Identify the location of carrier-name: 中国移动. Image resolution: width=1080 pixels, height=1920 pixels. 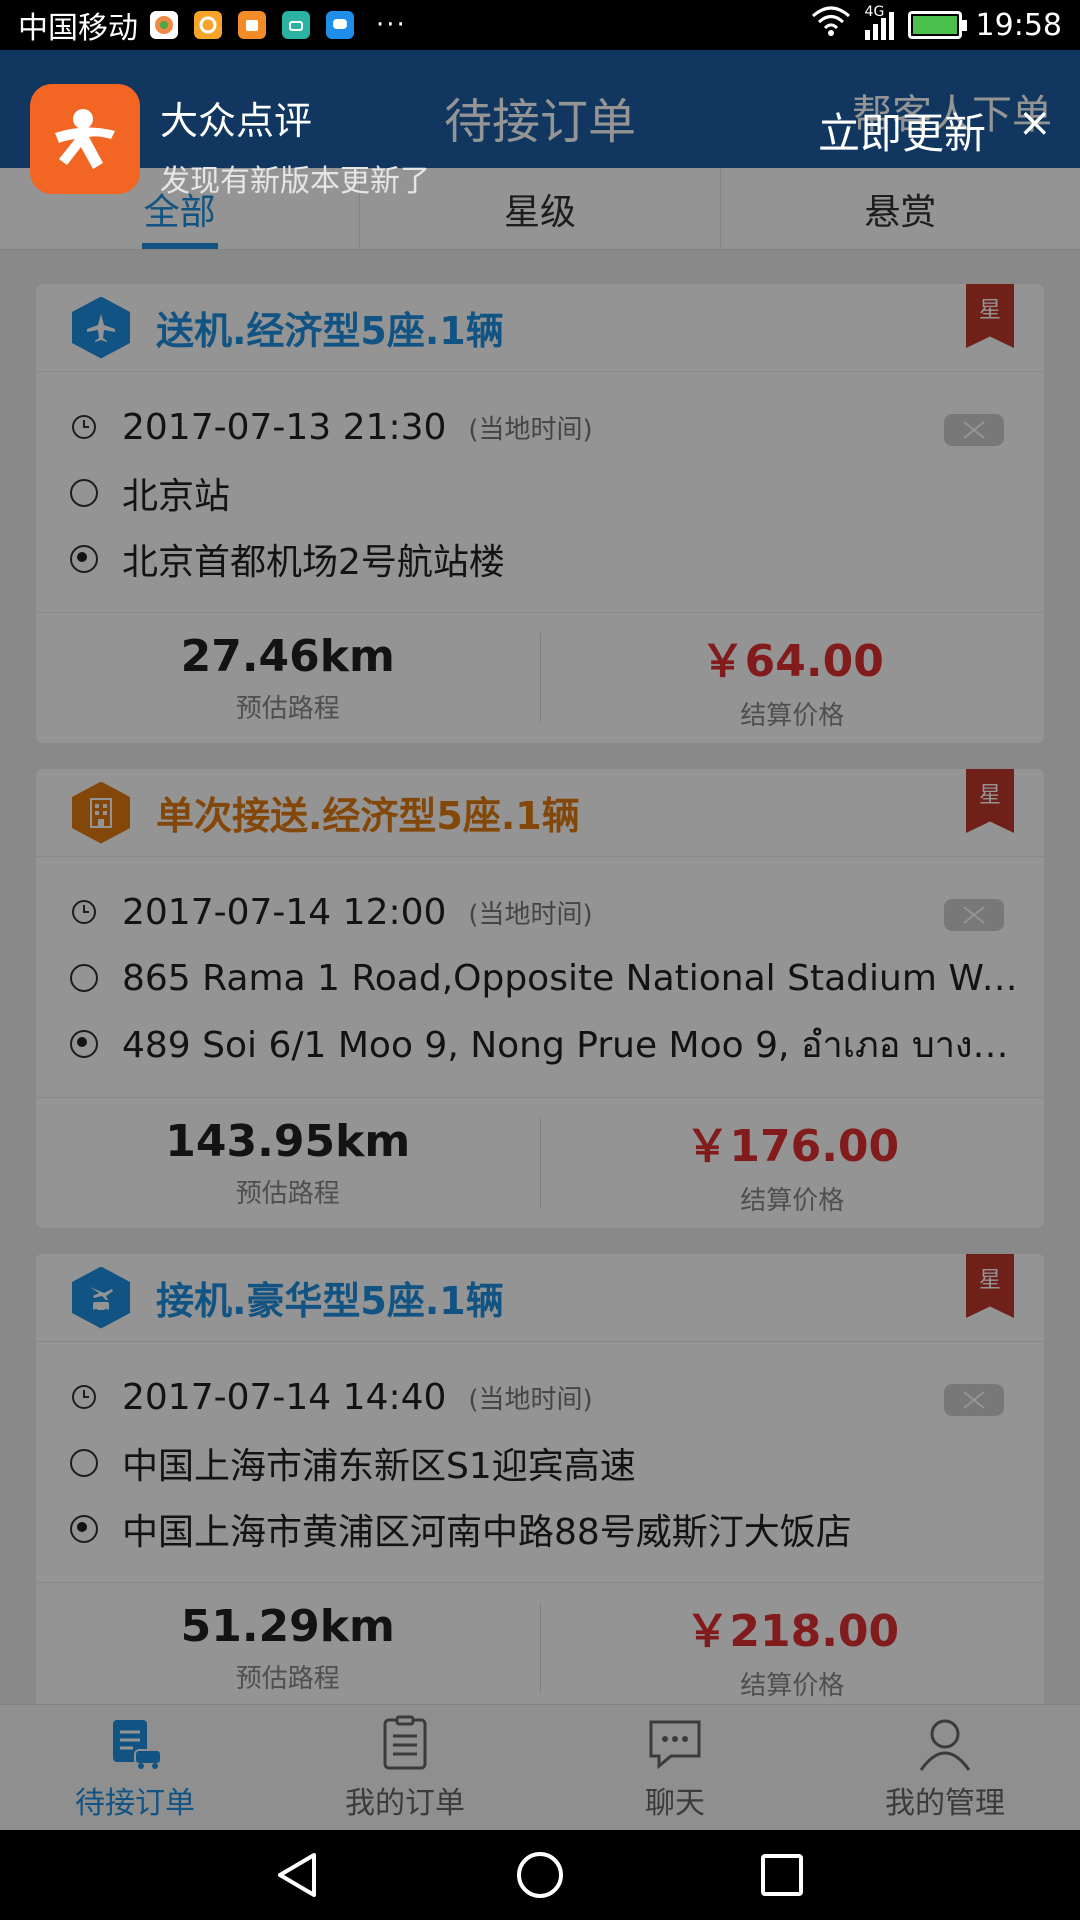
(78, 28).